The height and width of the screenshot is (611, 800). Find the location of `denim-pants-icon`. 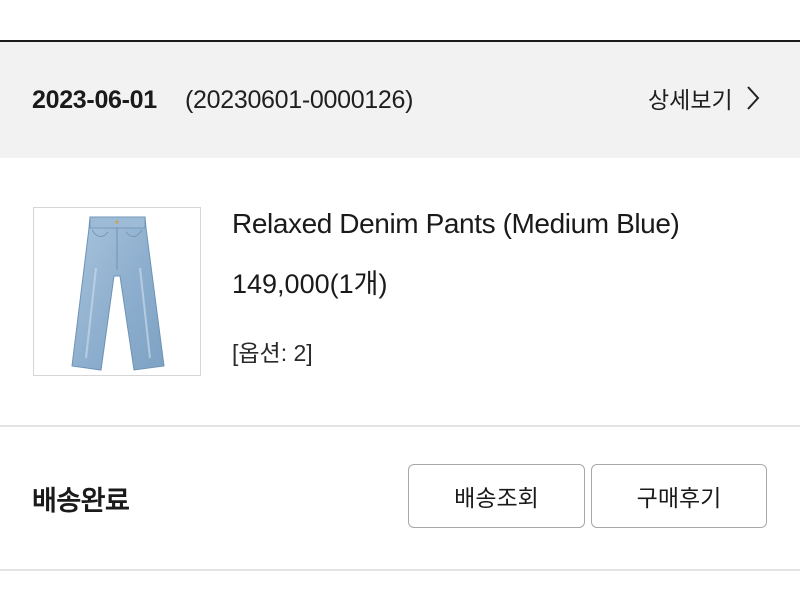

denim-pants-icon is located at coordinates (118, 293).